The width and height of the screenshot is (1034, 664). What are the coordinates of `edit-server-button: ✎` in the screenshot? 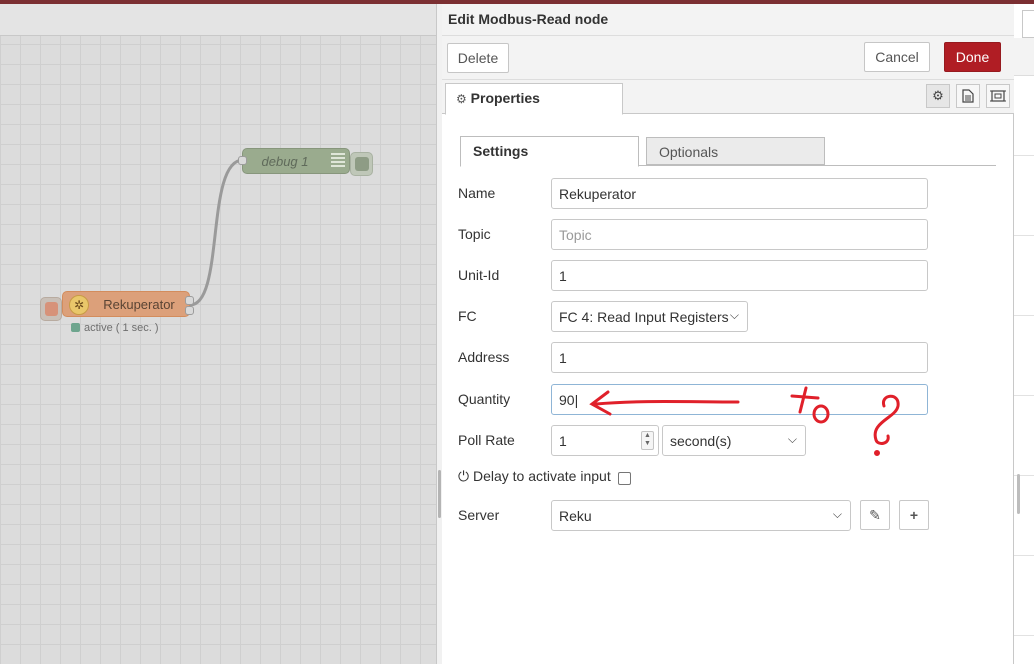 It's located at (875, 515).